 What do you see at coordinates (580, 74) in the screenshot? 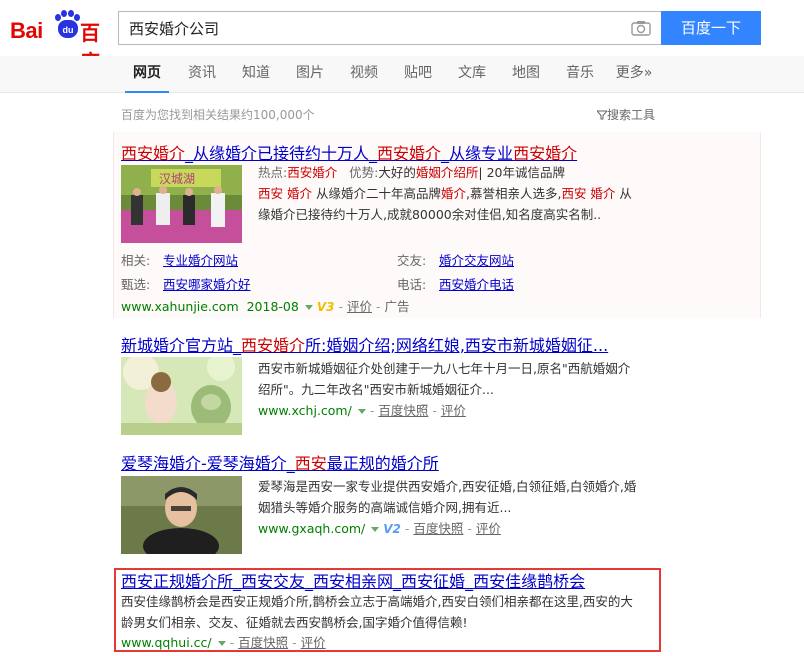
I see `tab-music: 音乐` at bounding box center [580, 74].